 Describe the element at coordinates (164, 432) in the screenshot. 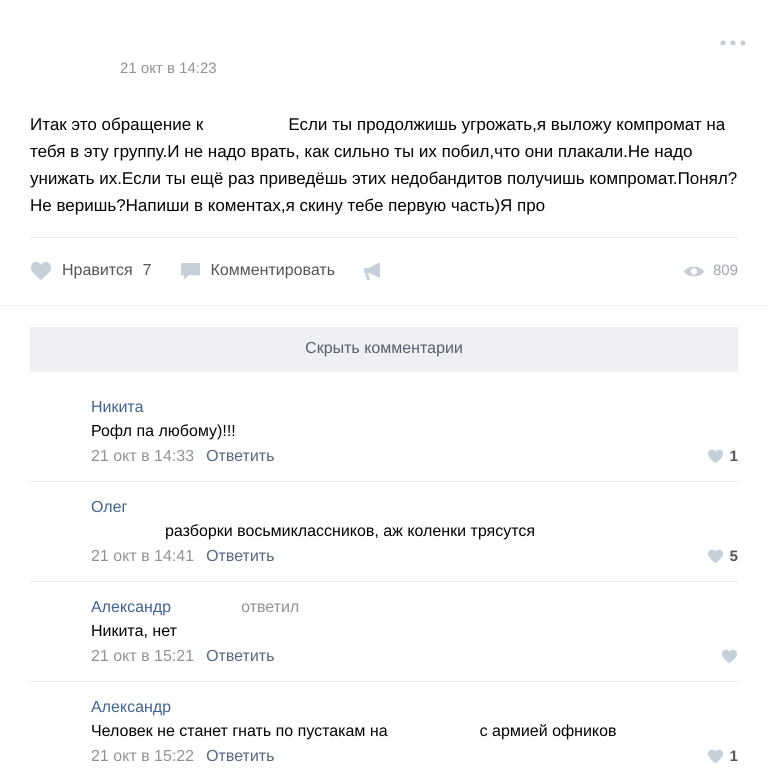

I see `comment-text: Рофл па любому)!!!` at that location.